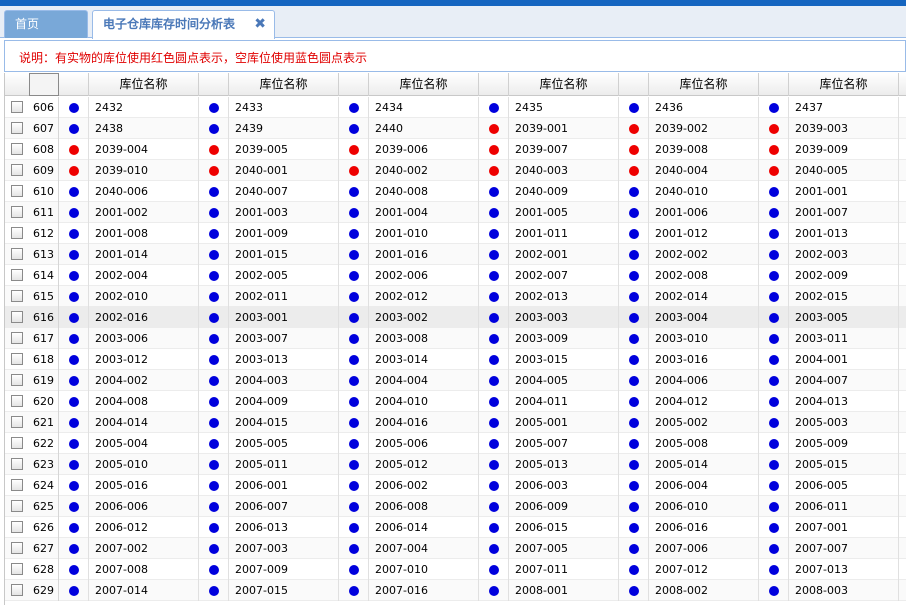 This screenshot has width=906, height=605. What do you see at coordinates (44, 84) in the screenshot?
I see `select-all-header-cell` at bounding box center [44, 84].